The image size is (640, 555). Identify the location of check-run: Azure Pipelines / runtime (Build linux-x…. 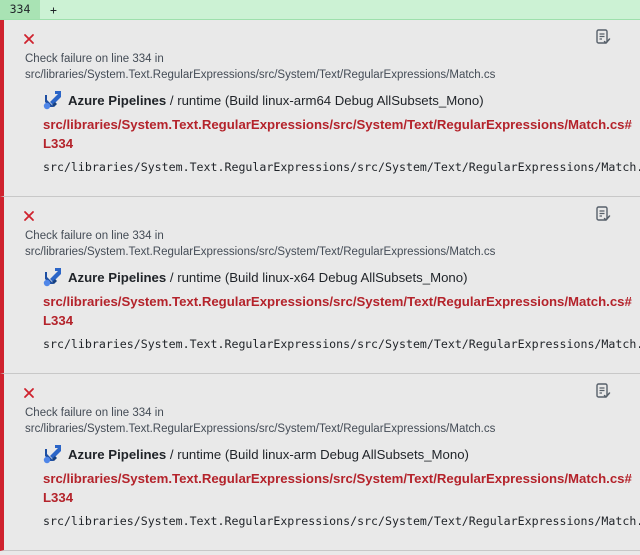
(254, 277).